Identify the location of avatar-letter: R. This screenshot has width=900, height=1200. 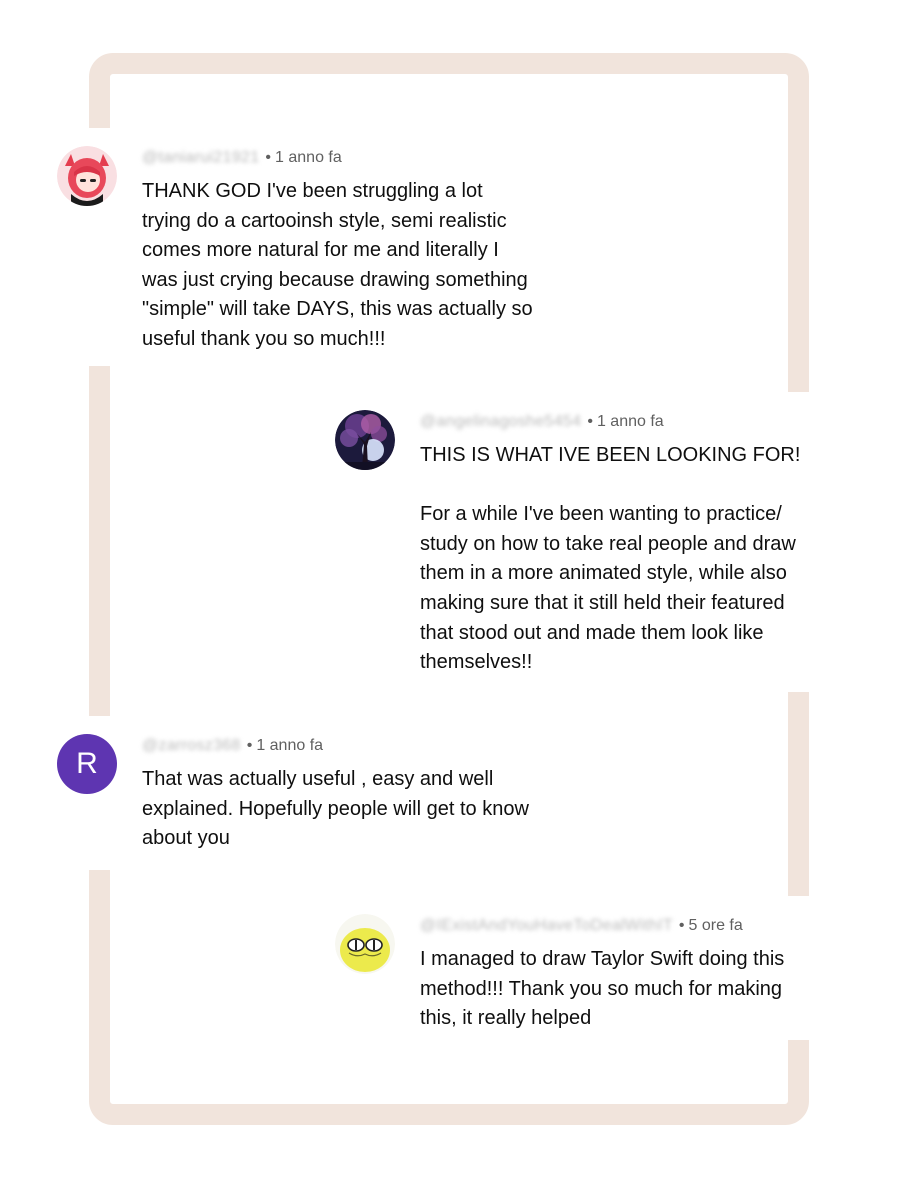
(87, 763).